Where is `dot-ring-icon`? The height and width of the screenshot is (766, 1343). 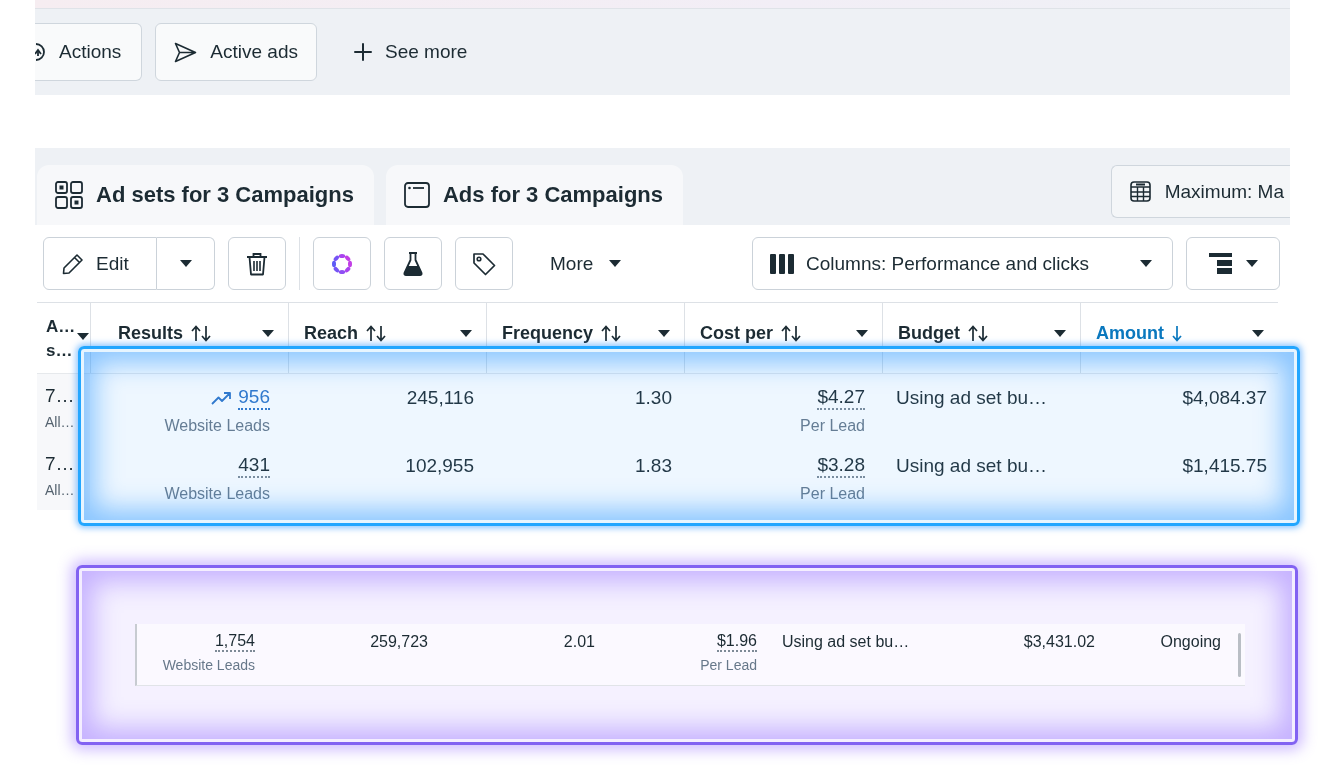
dot-ring-icon is located at coordinates (342, 263).